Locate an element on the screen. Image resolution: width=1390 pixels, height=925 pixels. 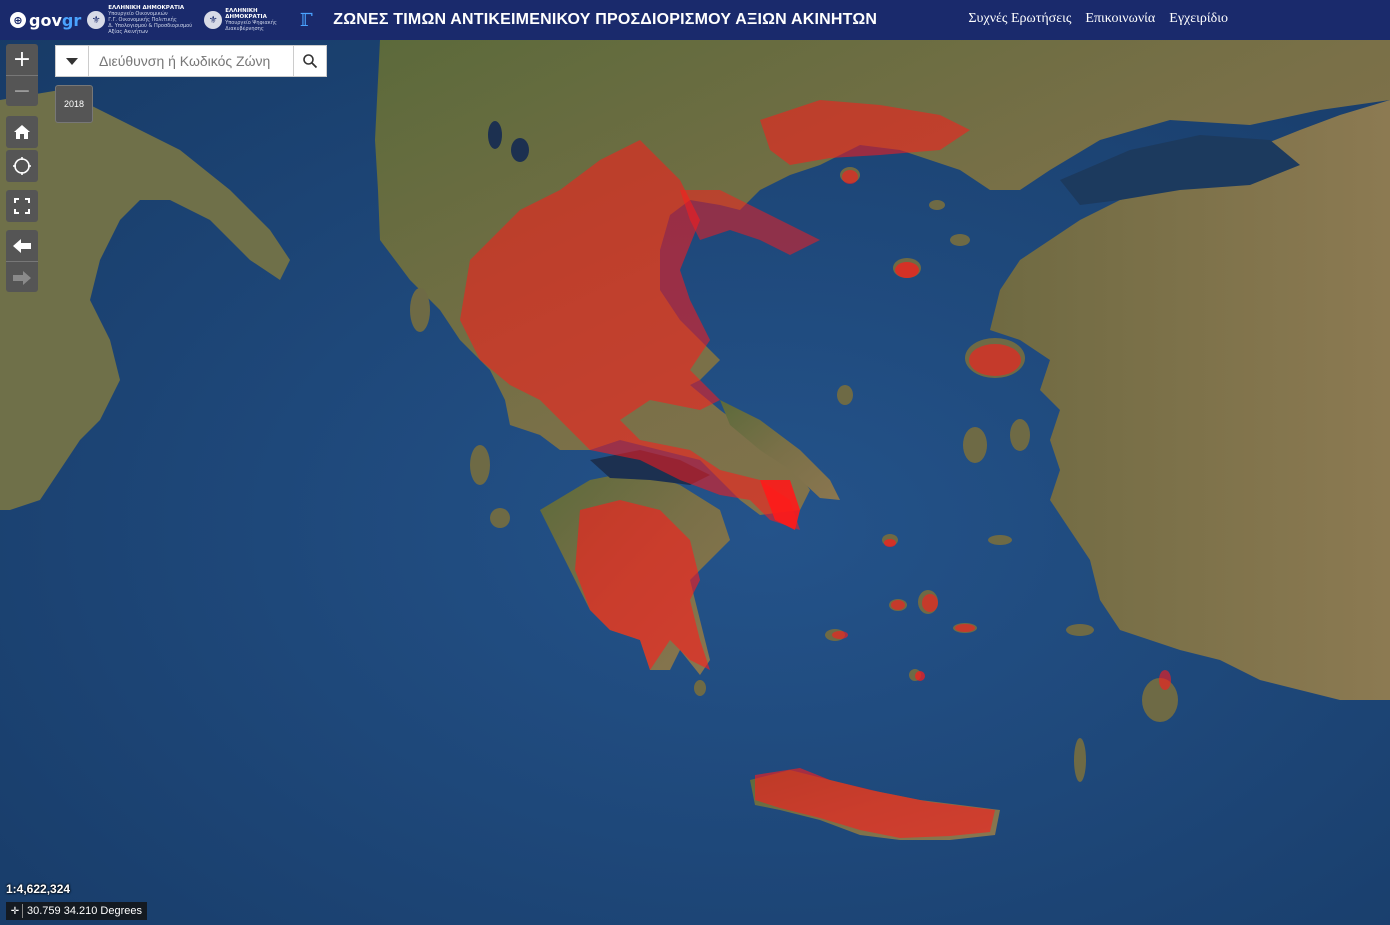
nav-faq-link: Συχνές Ερωτήσεις is located at coordinates (1019, 19).